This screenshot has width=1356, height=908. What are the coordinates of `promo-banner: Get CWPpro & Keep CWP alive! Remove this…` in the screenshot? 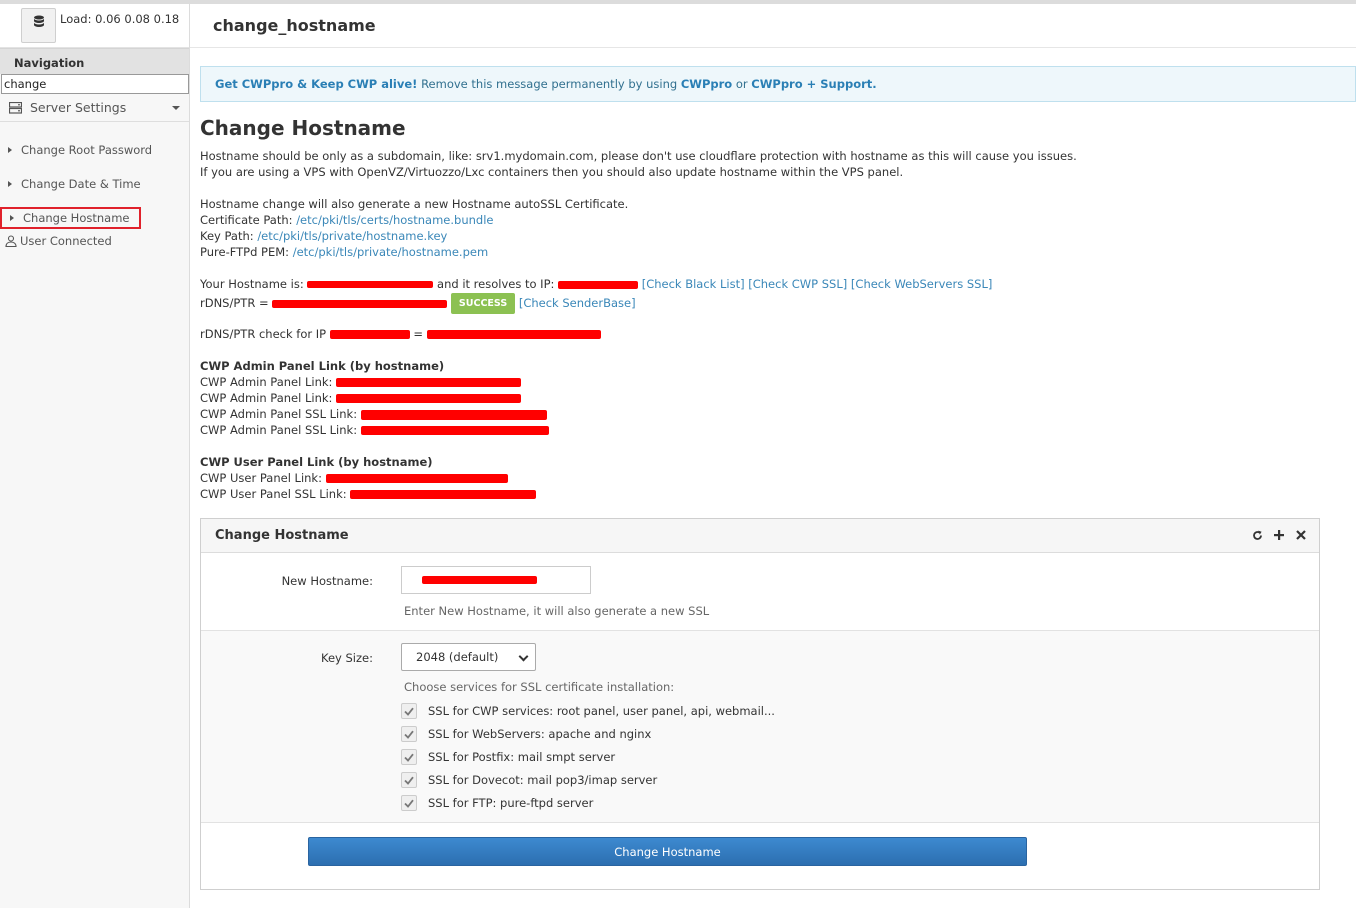 It's located at (778, 84).